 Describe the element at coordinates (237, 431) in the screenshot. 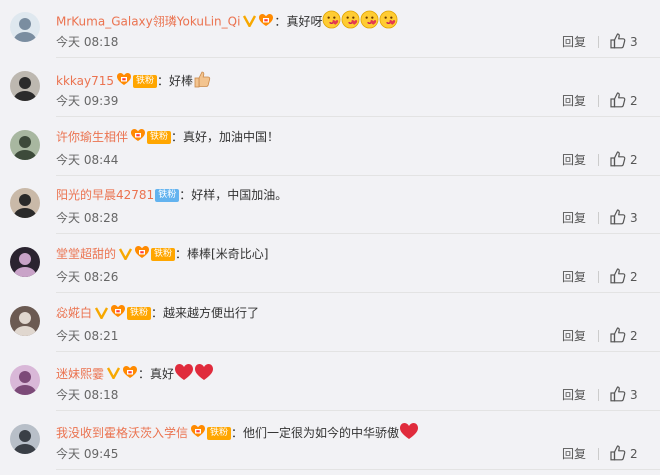

I see `comment-line: 我没收到霍格沃茨入学信 铁粉 ：他们一定很为如今的中华骄傲` at that location.